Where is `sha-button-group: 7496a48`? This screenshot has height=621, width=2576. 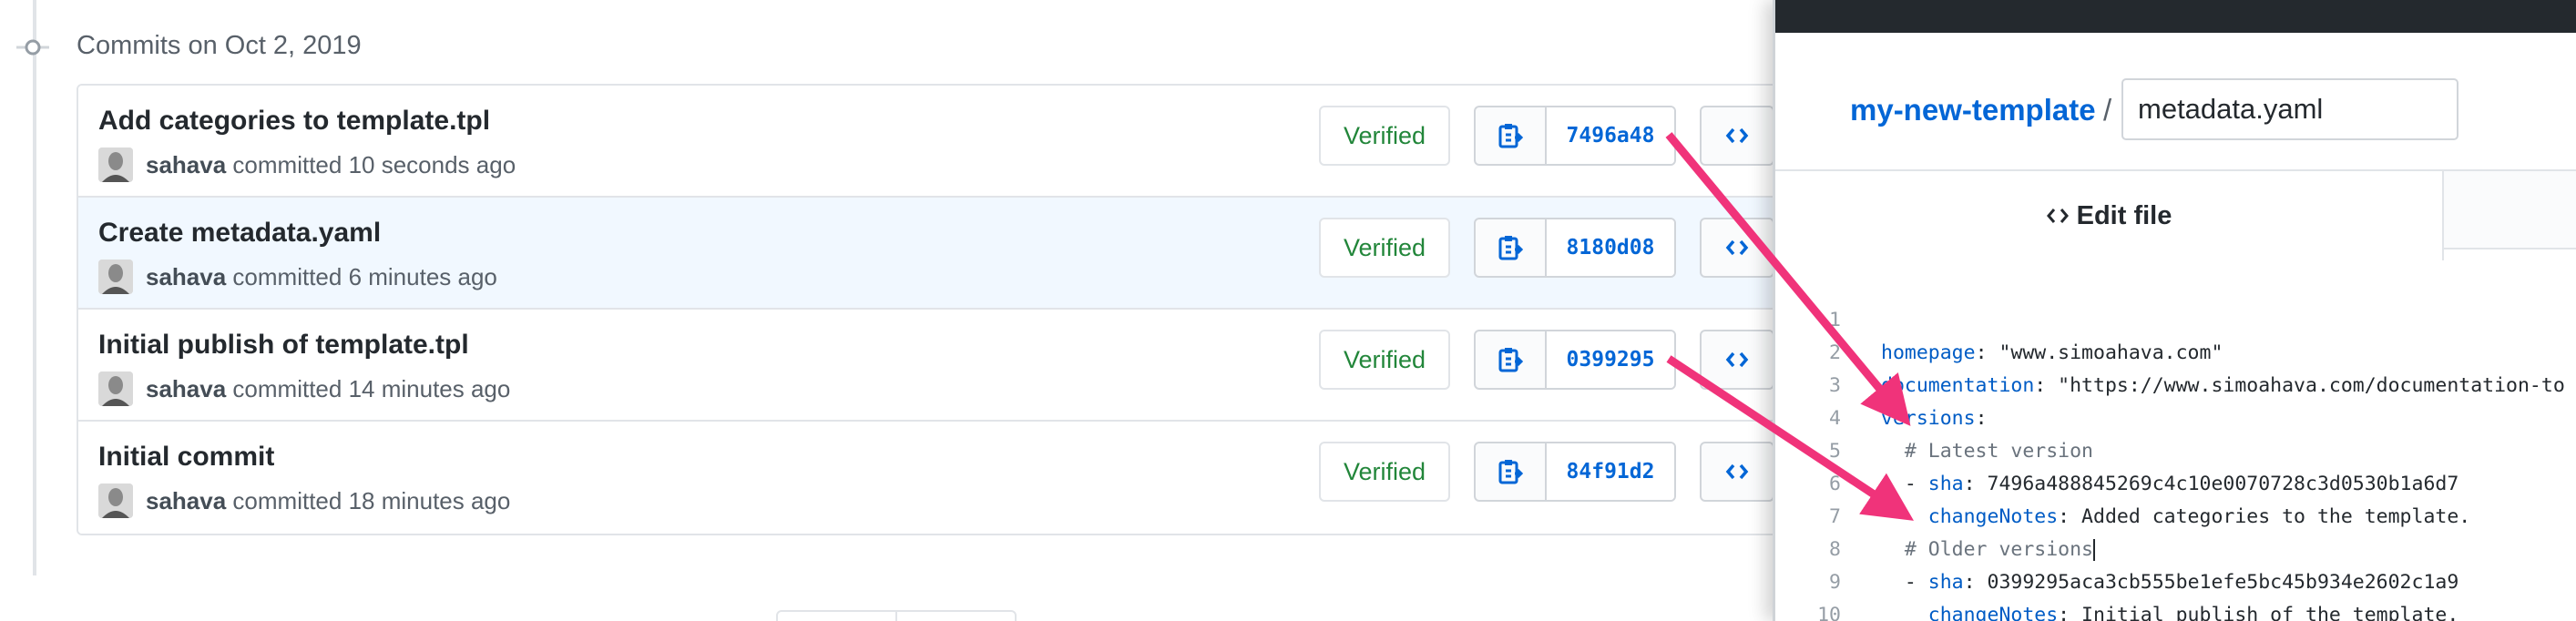
sha-button-group: 7496a48 is located at coordinates (1575, 136).